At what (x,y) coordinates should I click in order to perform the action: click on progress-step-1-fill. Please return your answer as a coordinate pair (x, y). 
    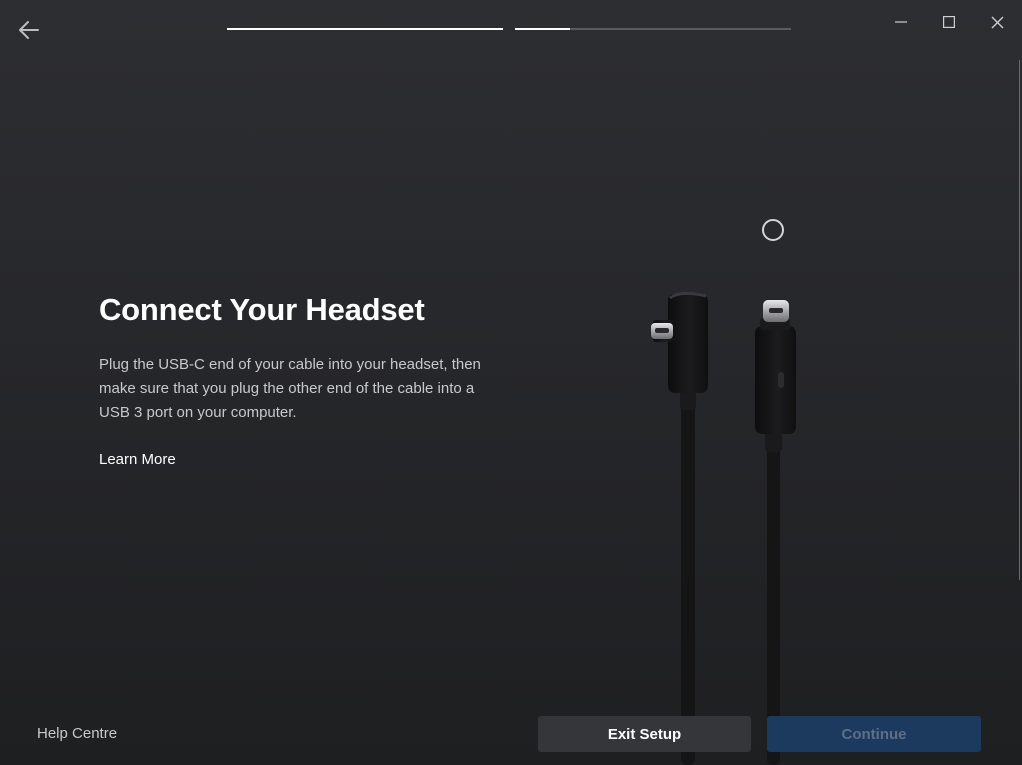
    Looking at the image, I should click on (365, 29).